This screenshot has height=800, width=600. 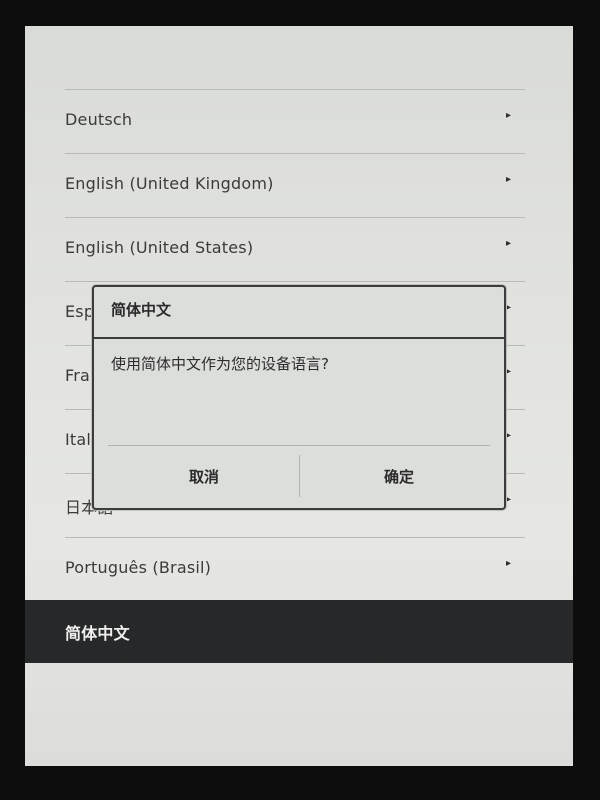 I want to click on language-item-portugues-brasil: Português (Brasil) ▸, so click(x=299, y=569).